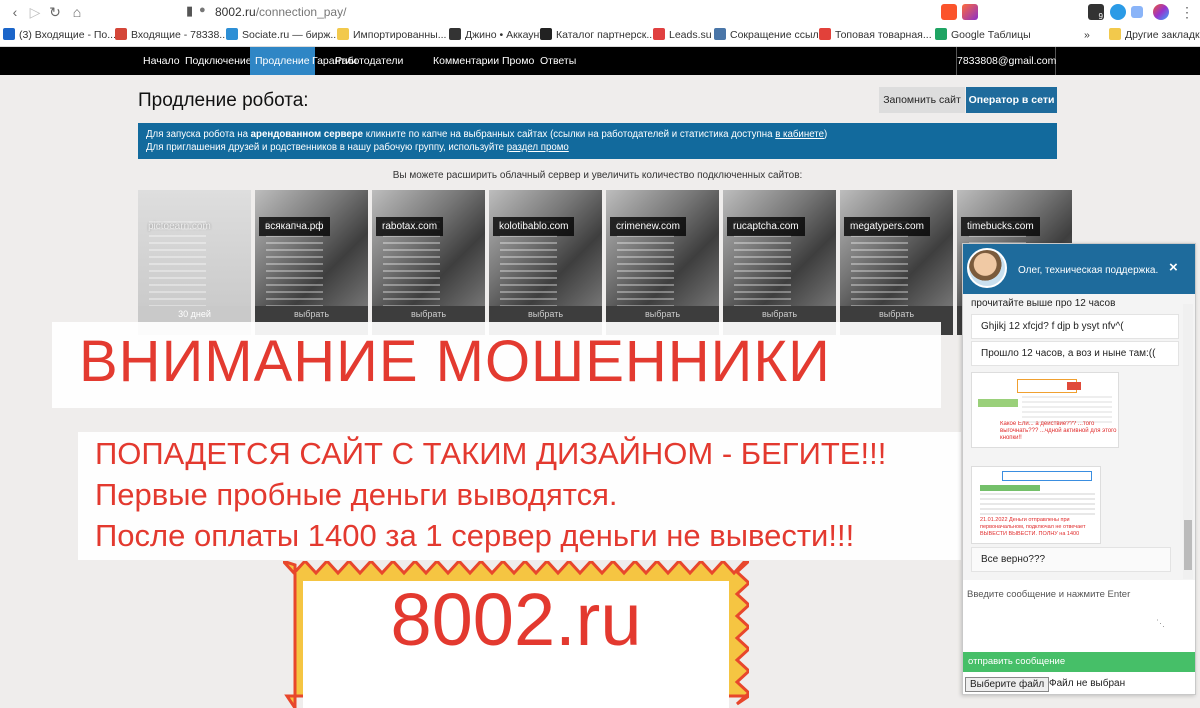 The height and width of the screenshot is (708, 1200). Describe the element at coordinates (294, 226) in the screenshot. I see `site-name: всякапча.рф` at that location.